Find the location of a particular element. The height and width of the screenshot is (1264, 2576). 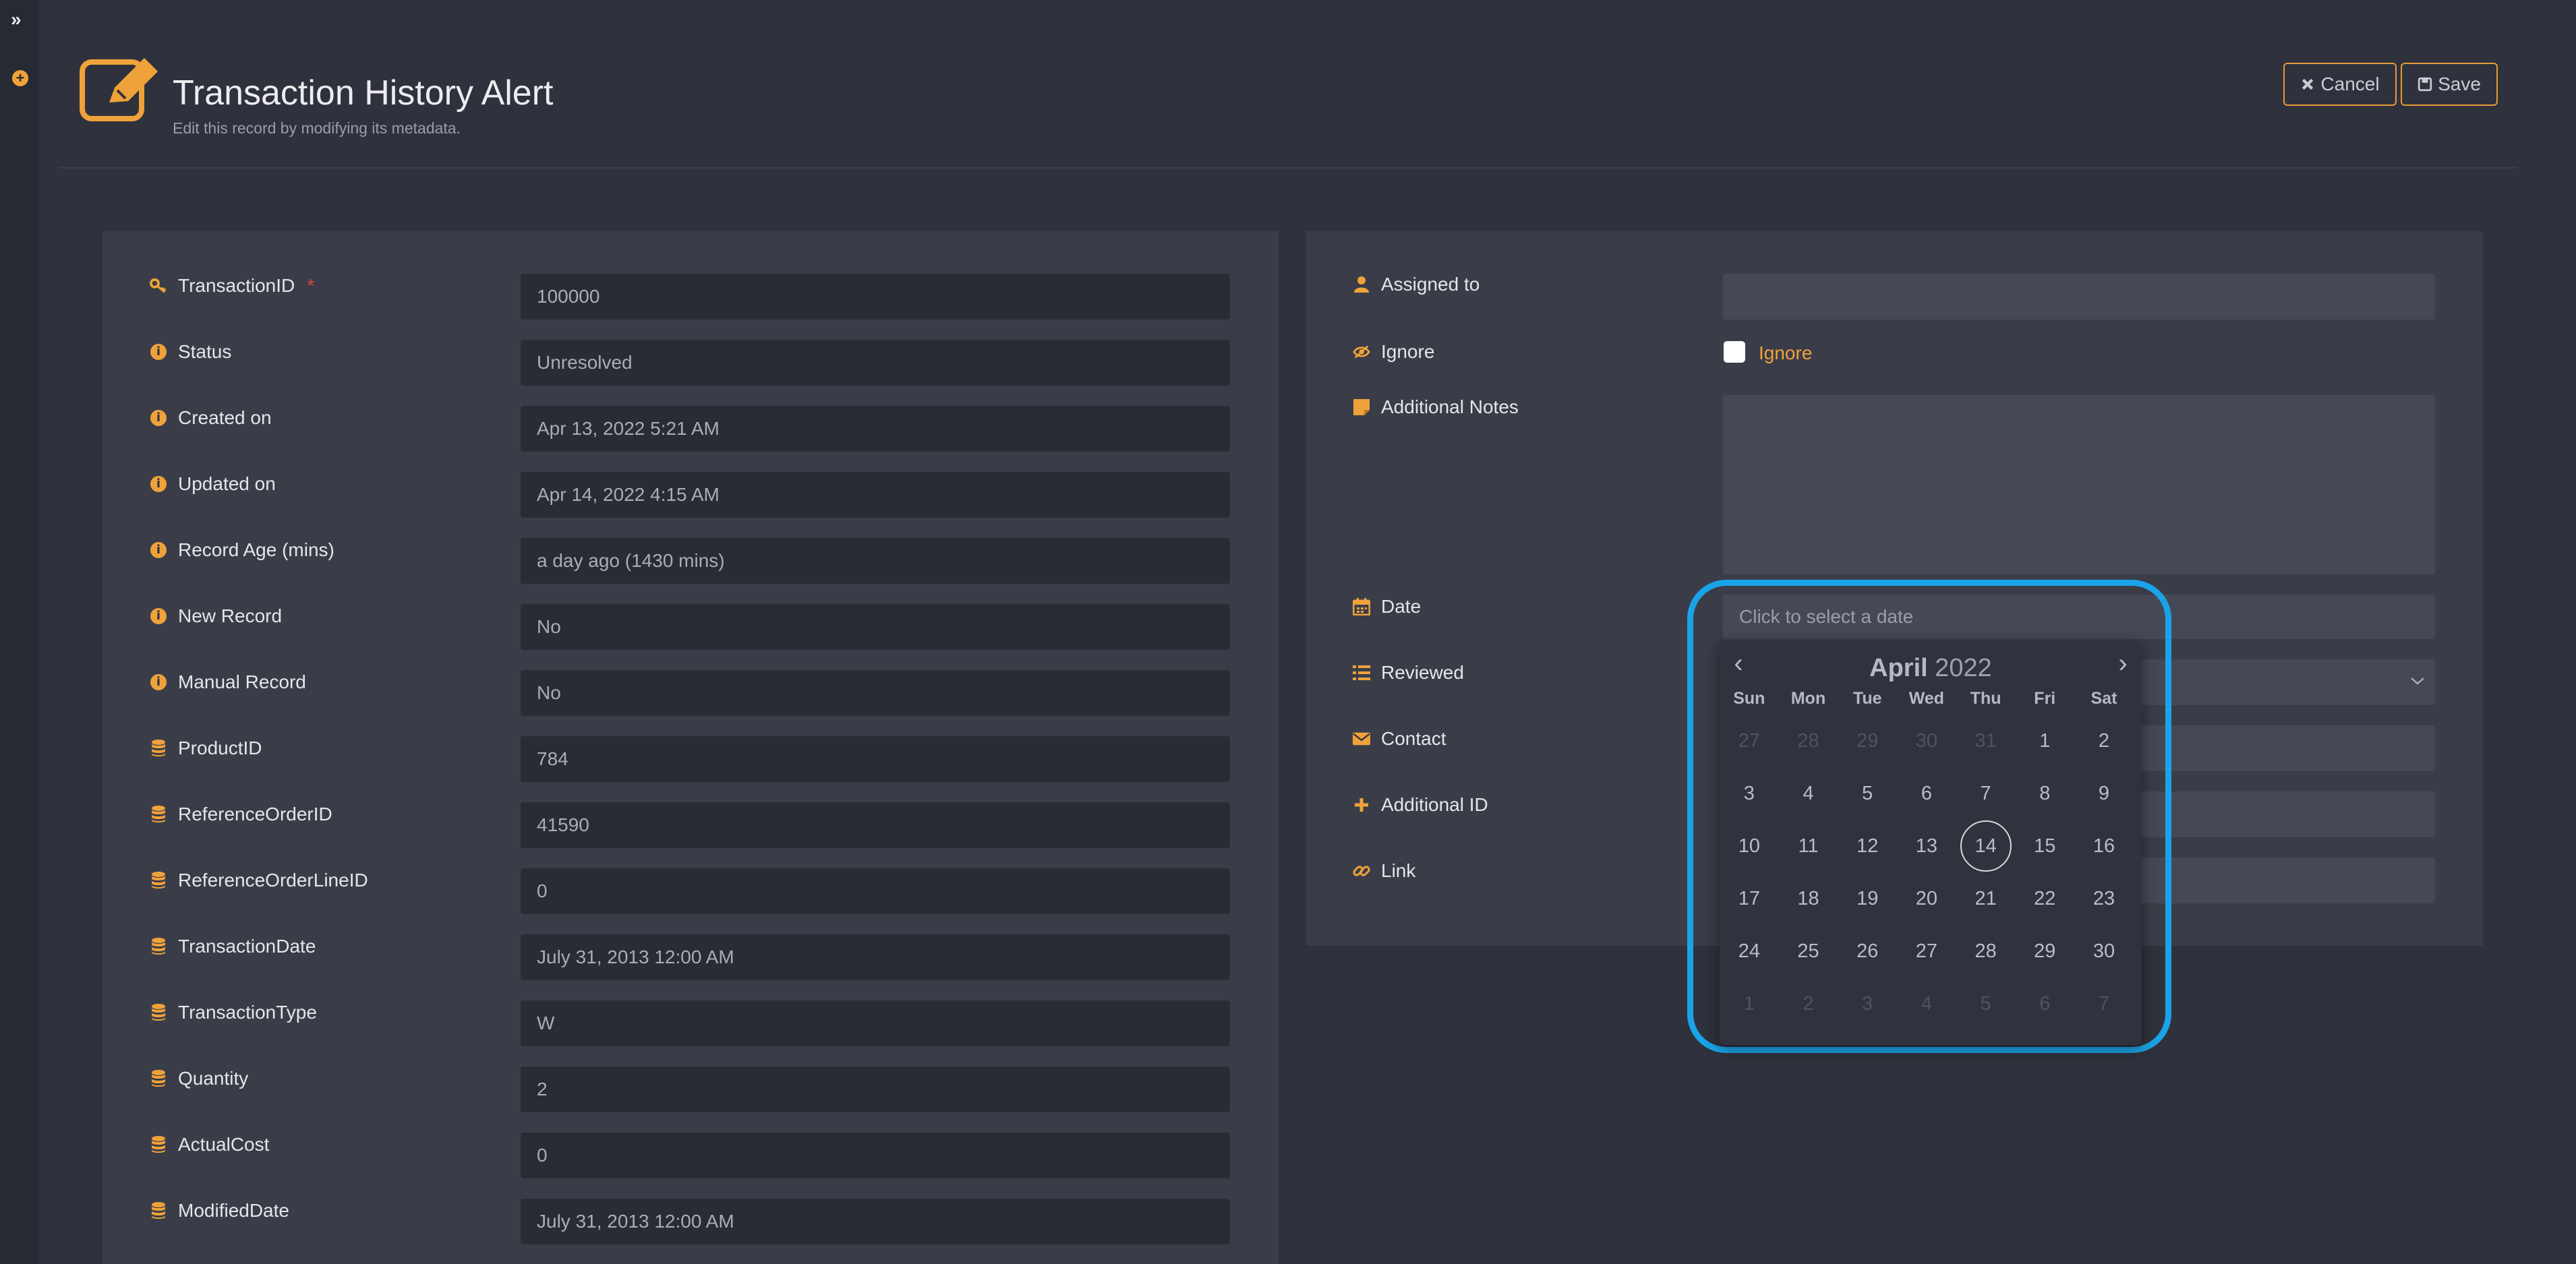

cancel-button: Cancel is located at coordinates (2340, 84).